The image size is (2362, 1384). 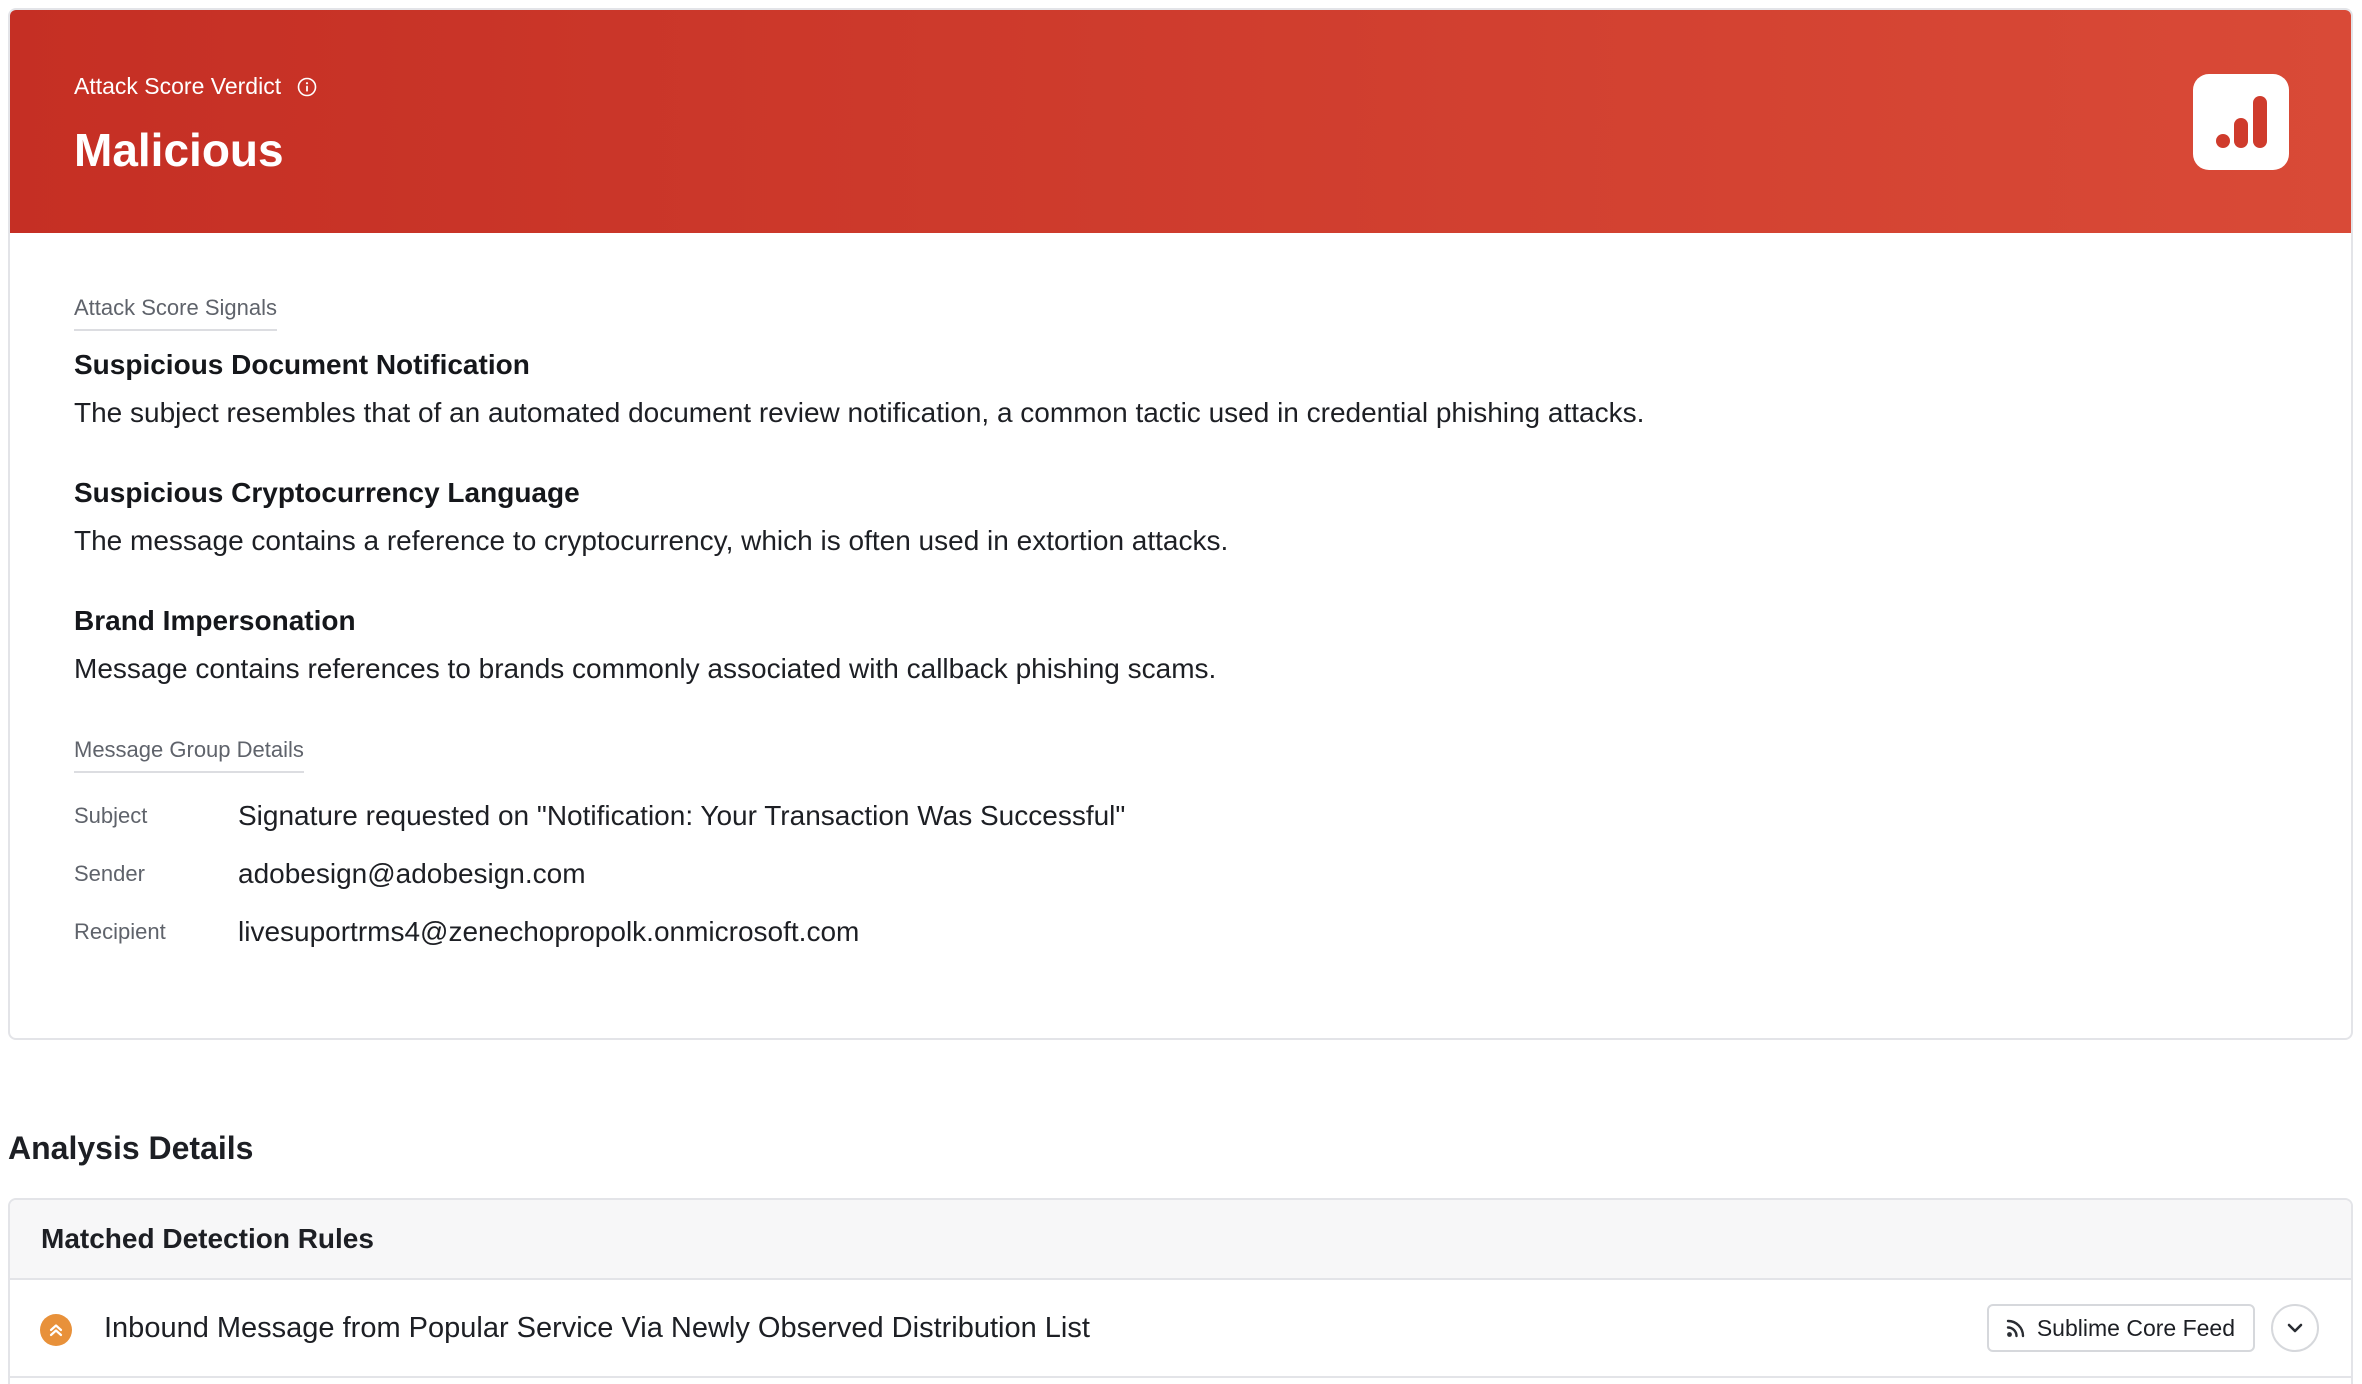 I want to click on sublime-core-feed-button: Sublime Core Feed, so click(x=2120, y=1328).